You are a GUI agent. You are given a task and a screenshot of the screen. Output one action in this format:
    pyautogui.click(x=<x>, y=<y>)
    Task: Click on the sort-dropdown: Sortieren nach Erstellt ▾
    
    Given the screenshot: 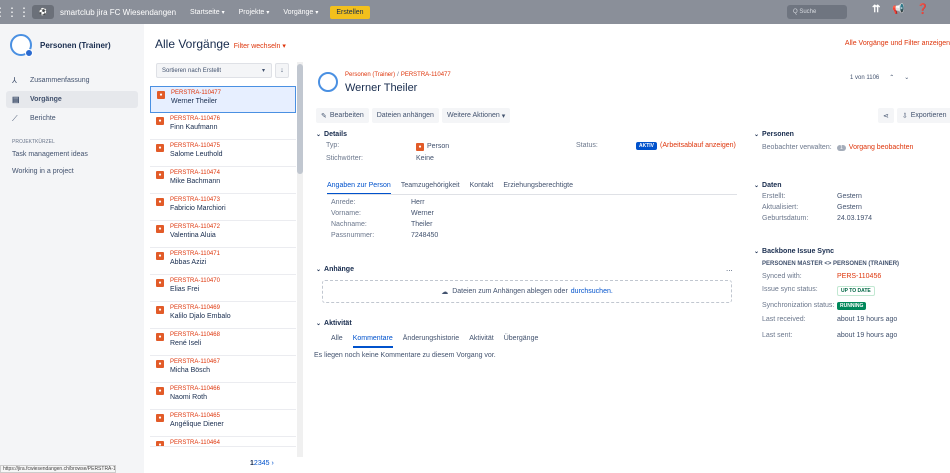 What is the action you would take?
    pyautogui.click(x=214, y=70)
    